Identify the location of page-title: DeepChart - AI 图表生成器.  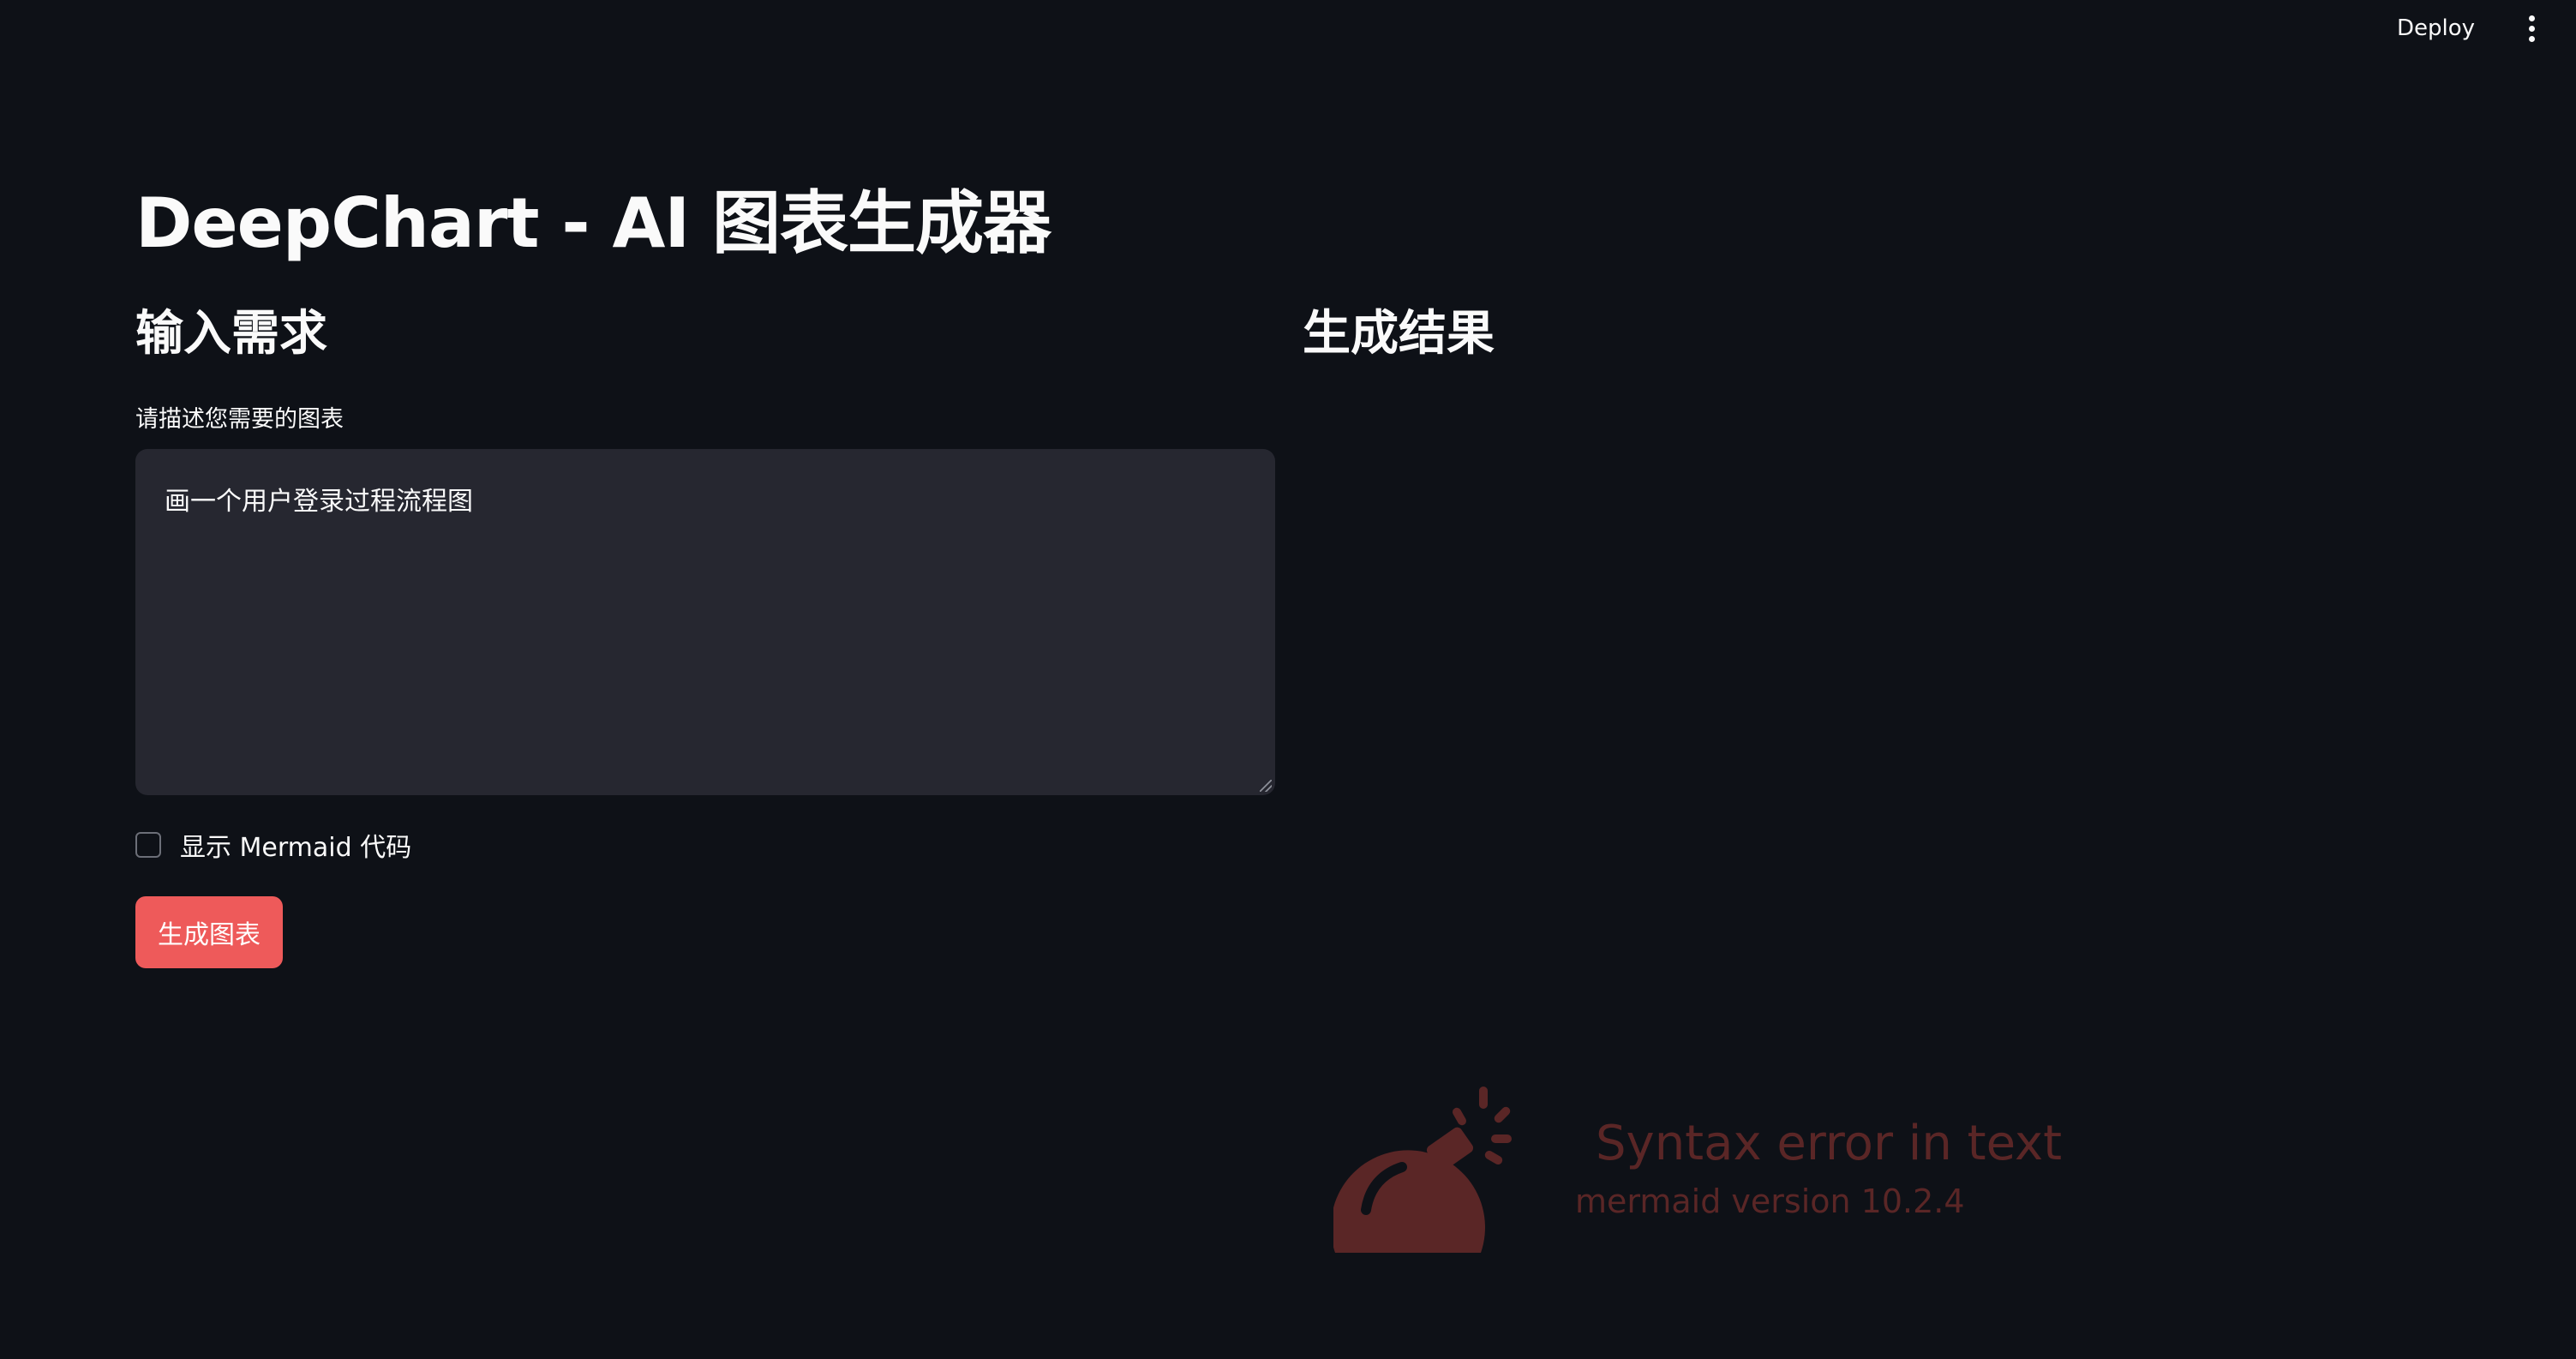
(593, 223).